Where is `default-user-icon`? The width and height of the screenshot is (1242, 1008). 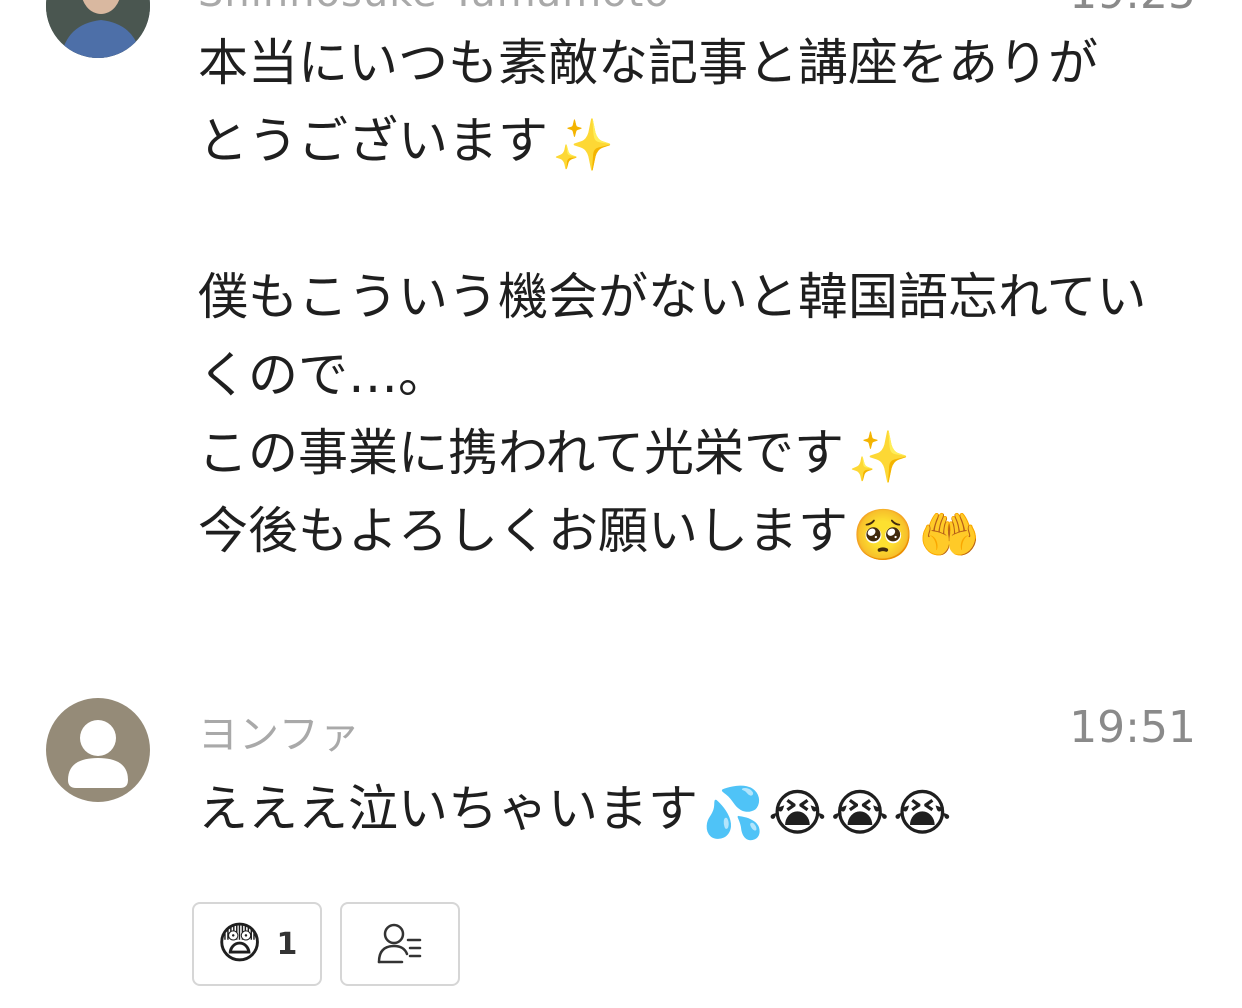 default-user-icon is located at coordinates (98, 754).